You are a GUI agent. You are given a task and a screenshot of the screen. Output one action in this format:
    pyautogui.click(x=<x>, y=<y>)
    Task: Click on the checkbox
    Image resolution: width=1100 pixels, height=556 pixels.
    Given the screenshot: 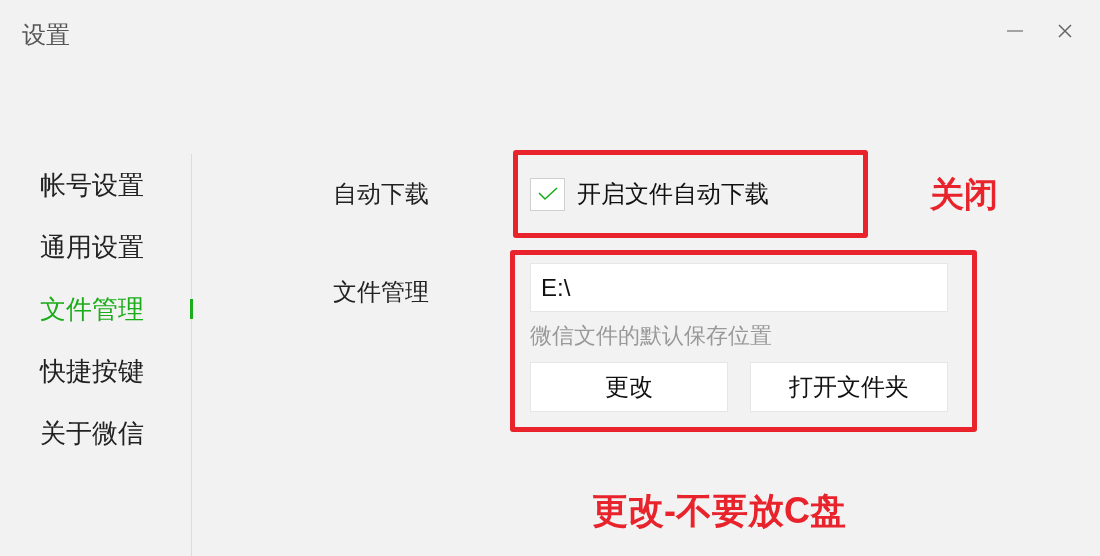 What is the action you would take?
    pyautogui.click(x=547, y=194)
    